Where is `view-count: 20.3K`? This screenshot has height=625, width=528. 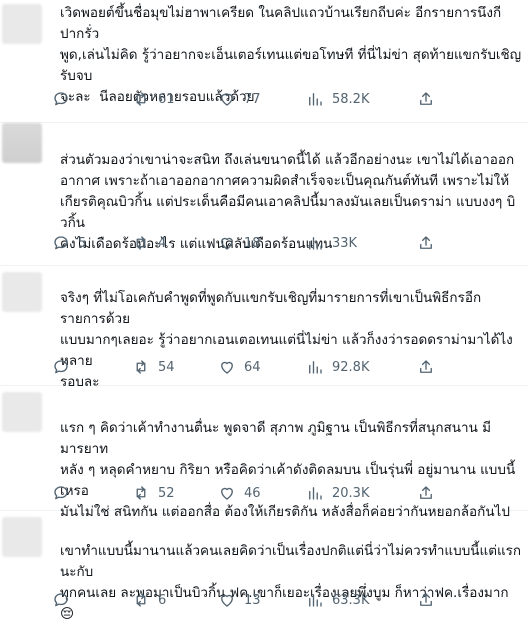
view-count: 20.3K is located at coordinates (351, 493).